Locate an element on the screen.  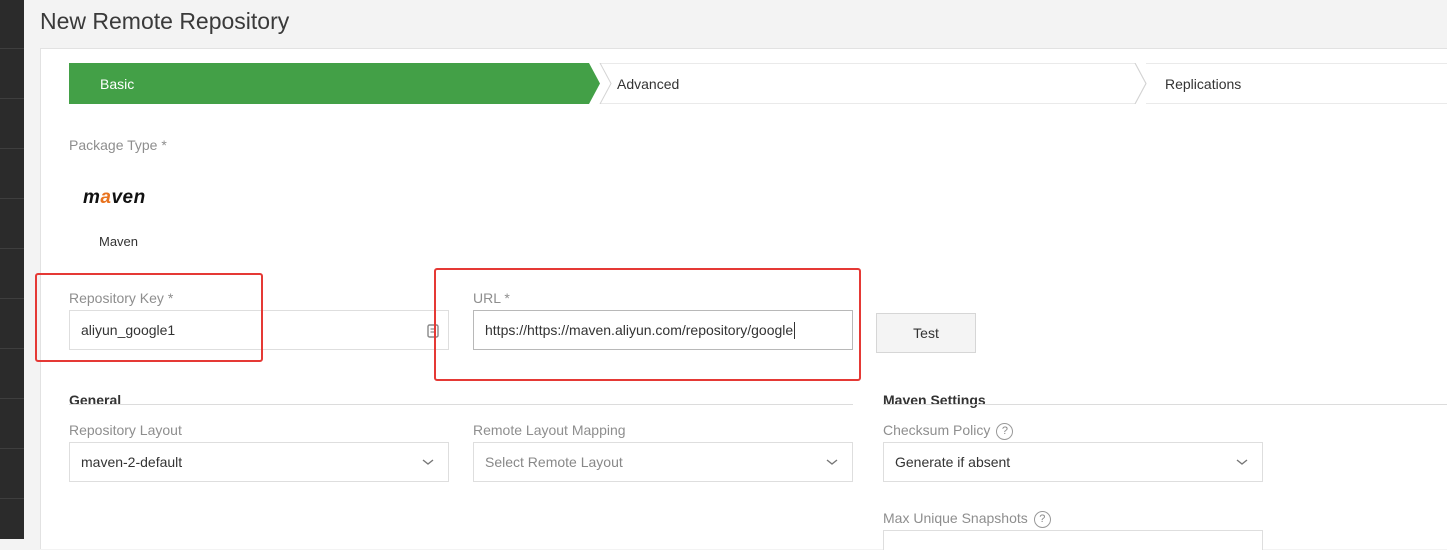
step-replications: Replications is located at coordinates (1203, 83).